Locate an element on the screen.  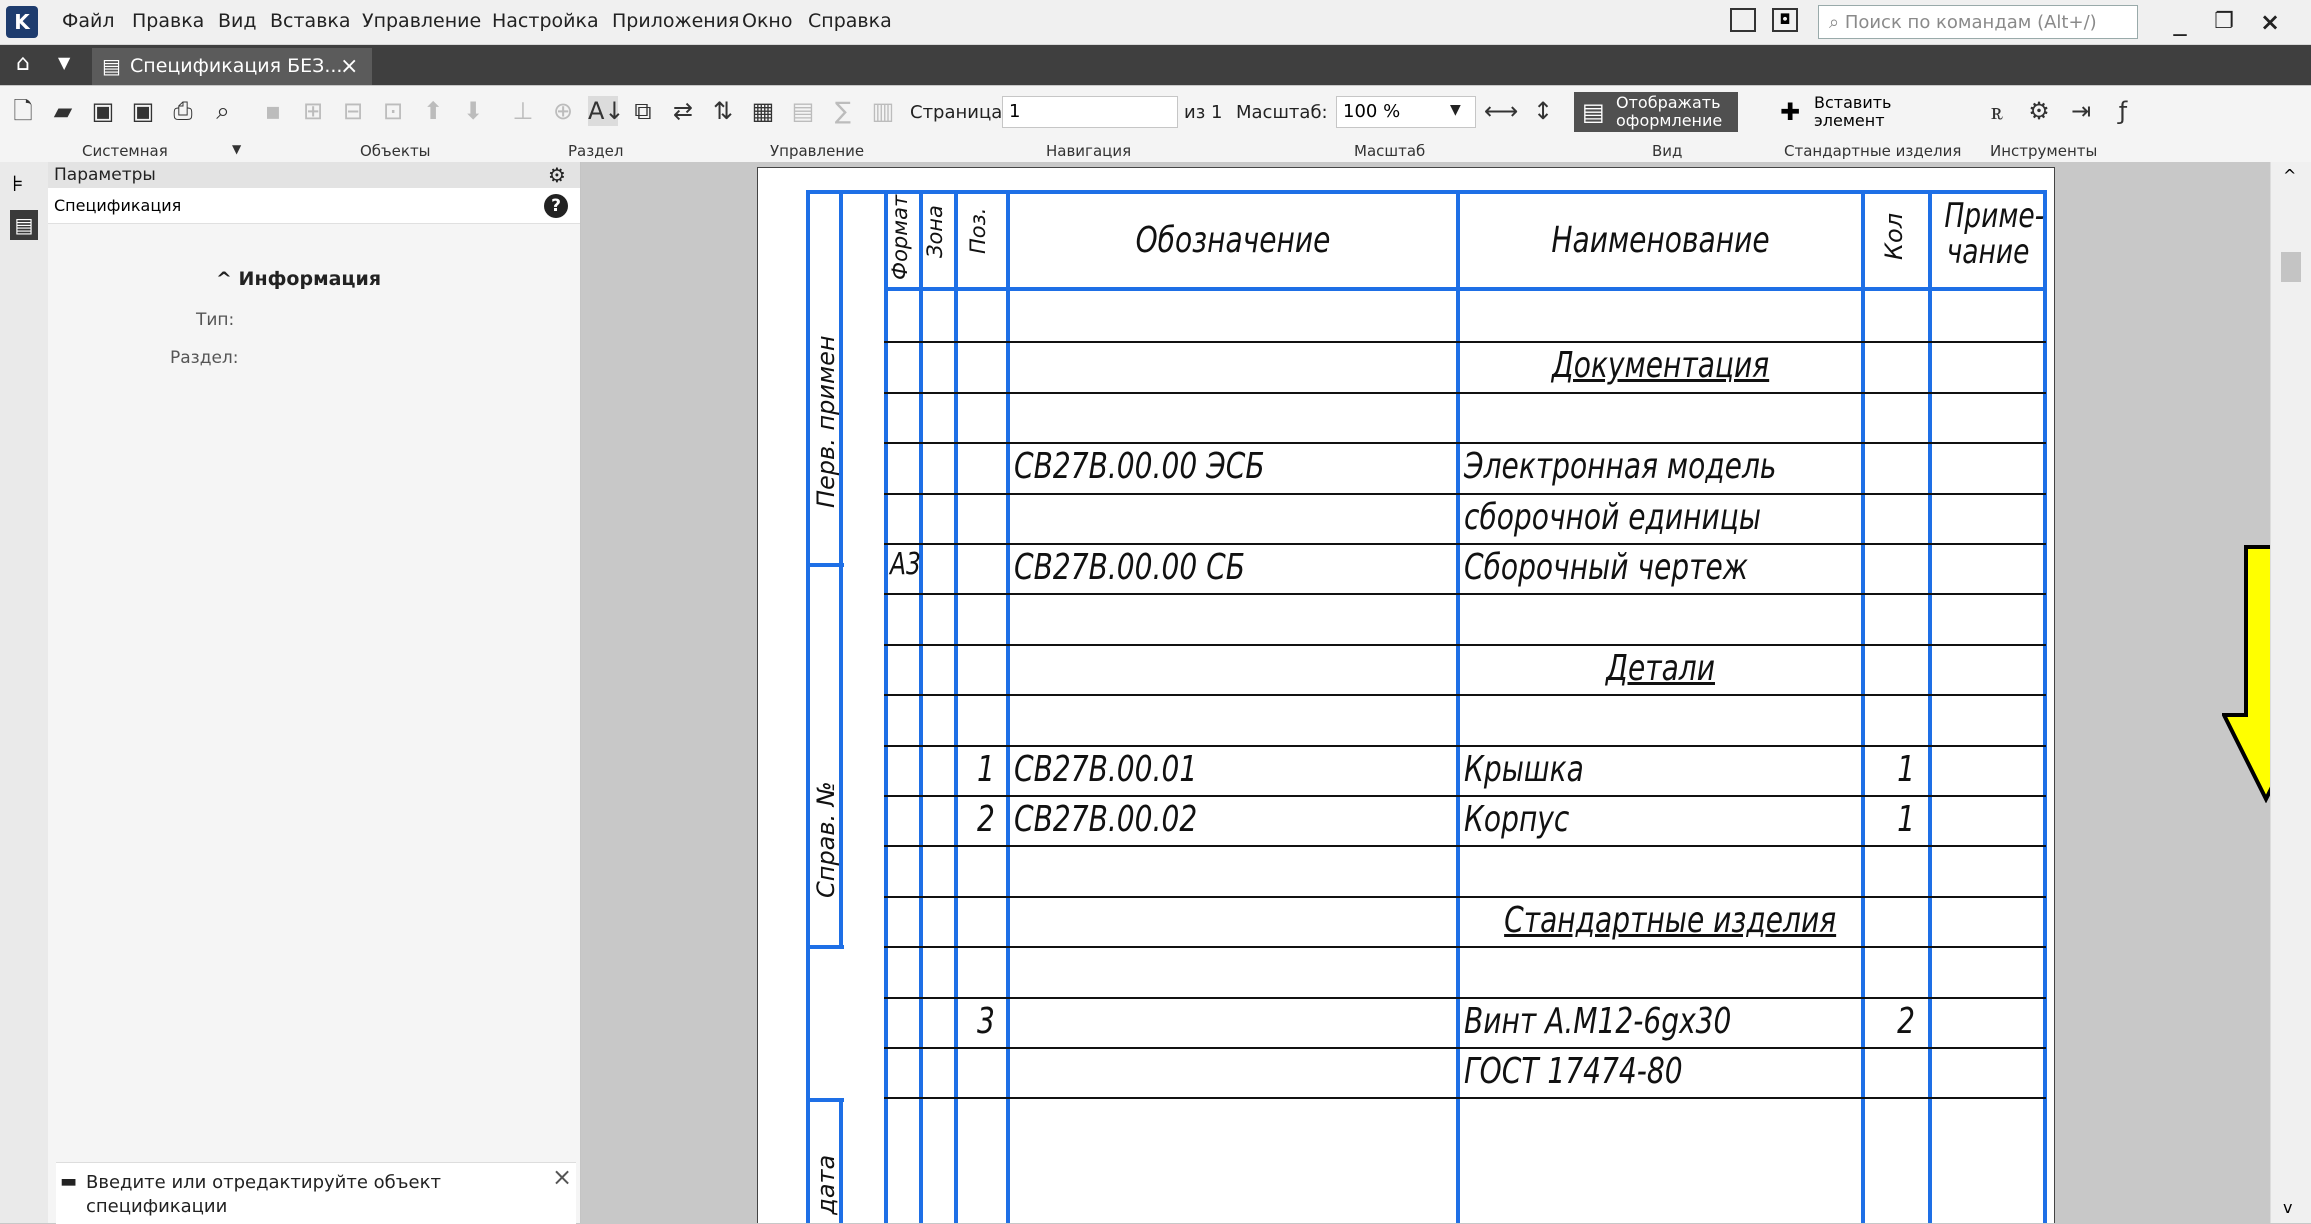
fit-height-icon: ↕ is located at coordinates (1543, 111).